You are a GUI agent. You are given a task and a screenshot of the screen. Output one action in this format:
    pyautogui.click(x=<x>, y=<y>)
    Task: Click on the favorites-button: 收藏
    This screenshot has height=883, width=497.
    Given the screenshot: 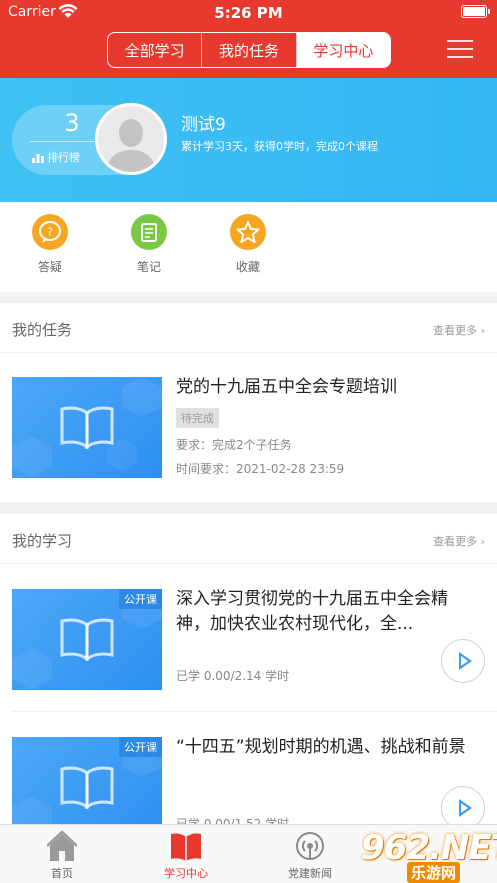 What is the action you would take?
    pyautogui.click(x=248, y=244)
    